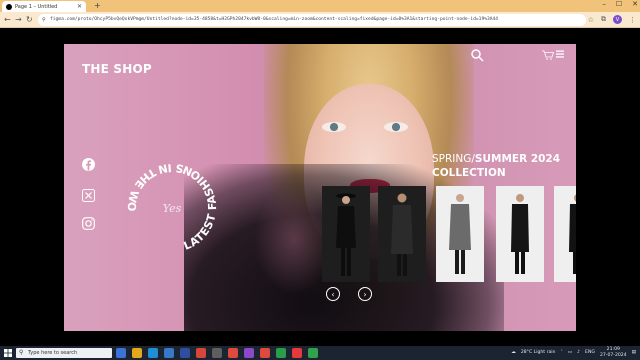 The image size is (640, 360). Describe the element at coordinates (548, 55) in the screenshot. I see `cart-icon` at that location.